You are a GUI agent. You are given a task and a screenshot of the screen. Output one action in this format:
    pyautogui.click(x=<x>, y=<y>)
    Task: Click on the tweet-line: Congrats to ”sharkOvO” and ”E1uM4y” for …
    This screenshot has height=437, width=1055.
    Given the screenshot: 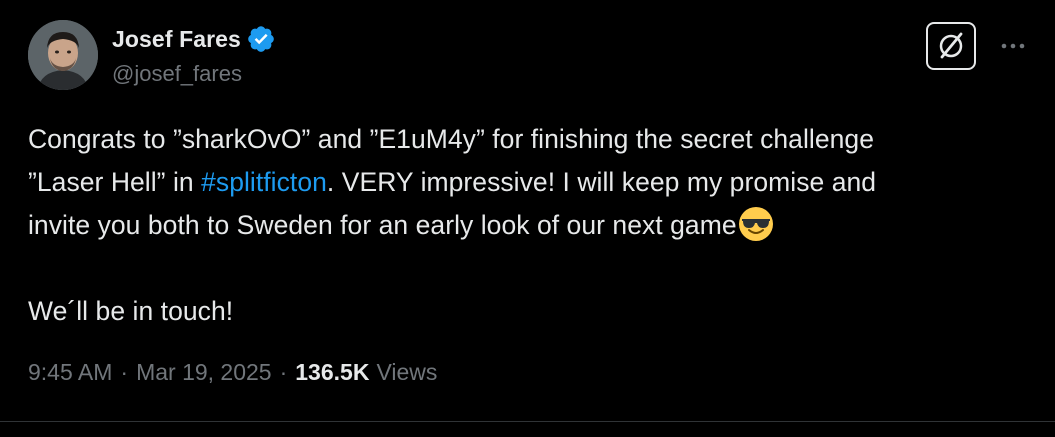 What is the action you would take?
    pyautogui.click(x=451, y=139)
    